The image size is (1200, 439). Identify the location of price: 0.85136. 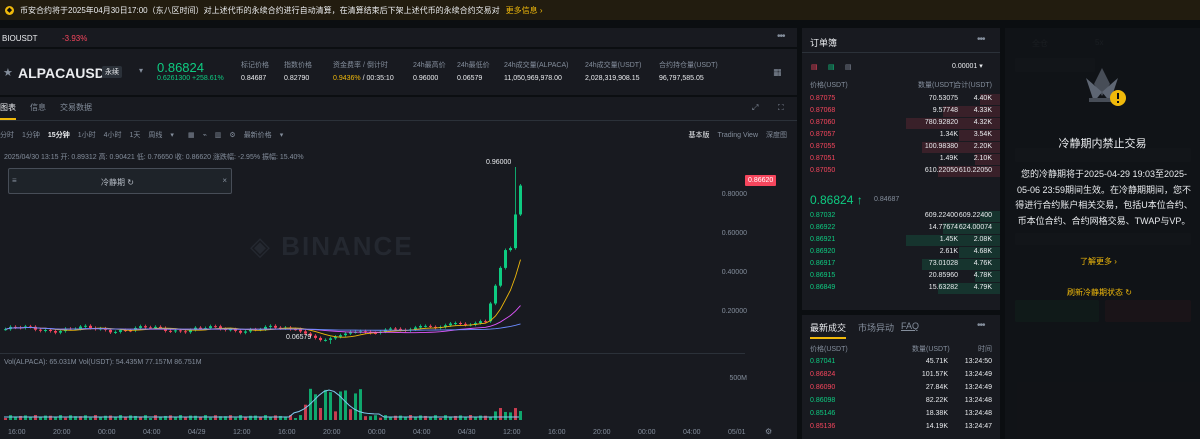
(823, 426).